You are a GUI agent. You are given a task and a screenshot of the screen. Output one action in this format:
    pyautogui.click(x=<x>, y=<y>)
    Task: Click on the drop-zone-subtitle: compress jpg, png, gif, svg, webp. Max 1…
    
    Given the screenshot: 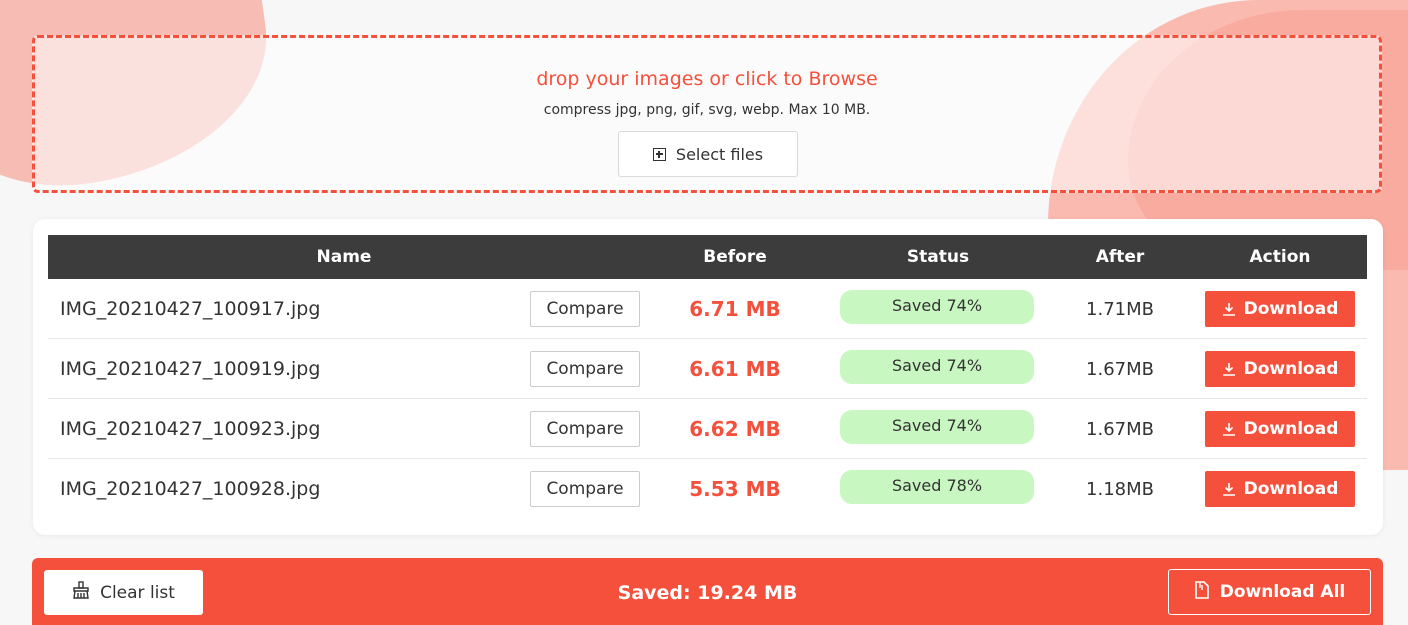 What is the action you would take?
    pyautogui.click(x=707, y=110)
    